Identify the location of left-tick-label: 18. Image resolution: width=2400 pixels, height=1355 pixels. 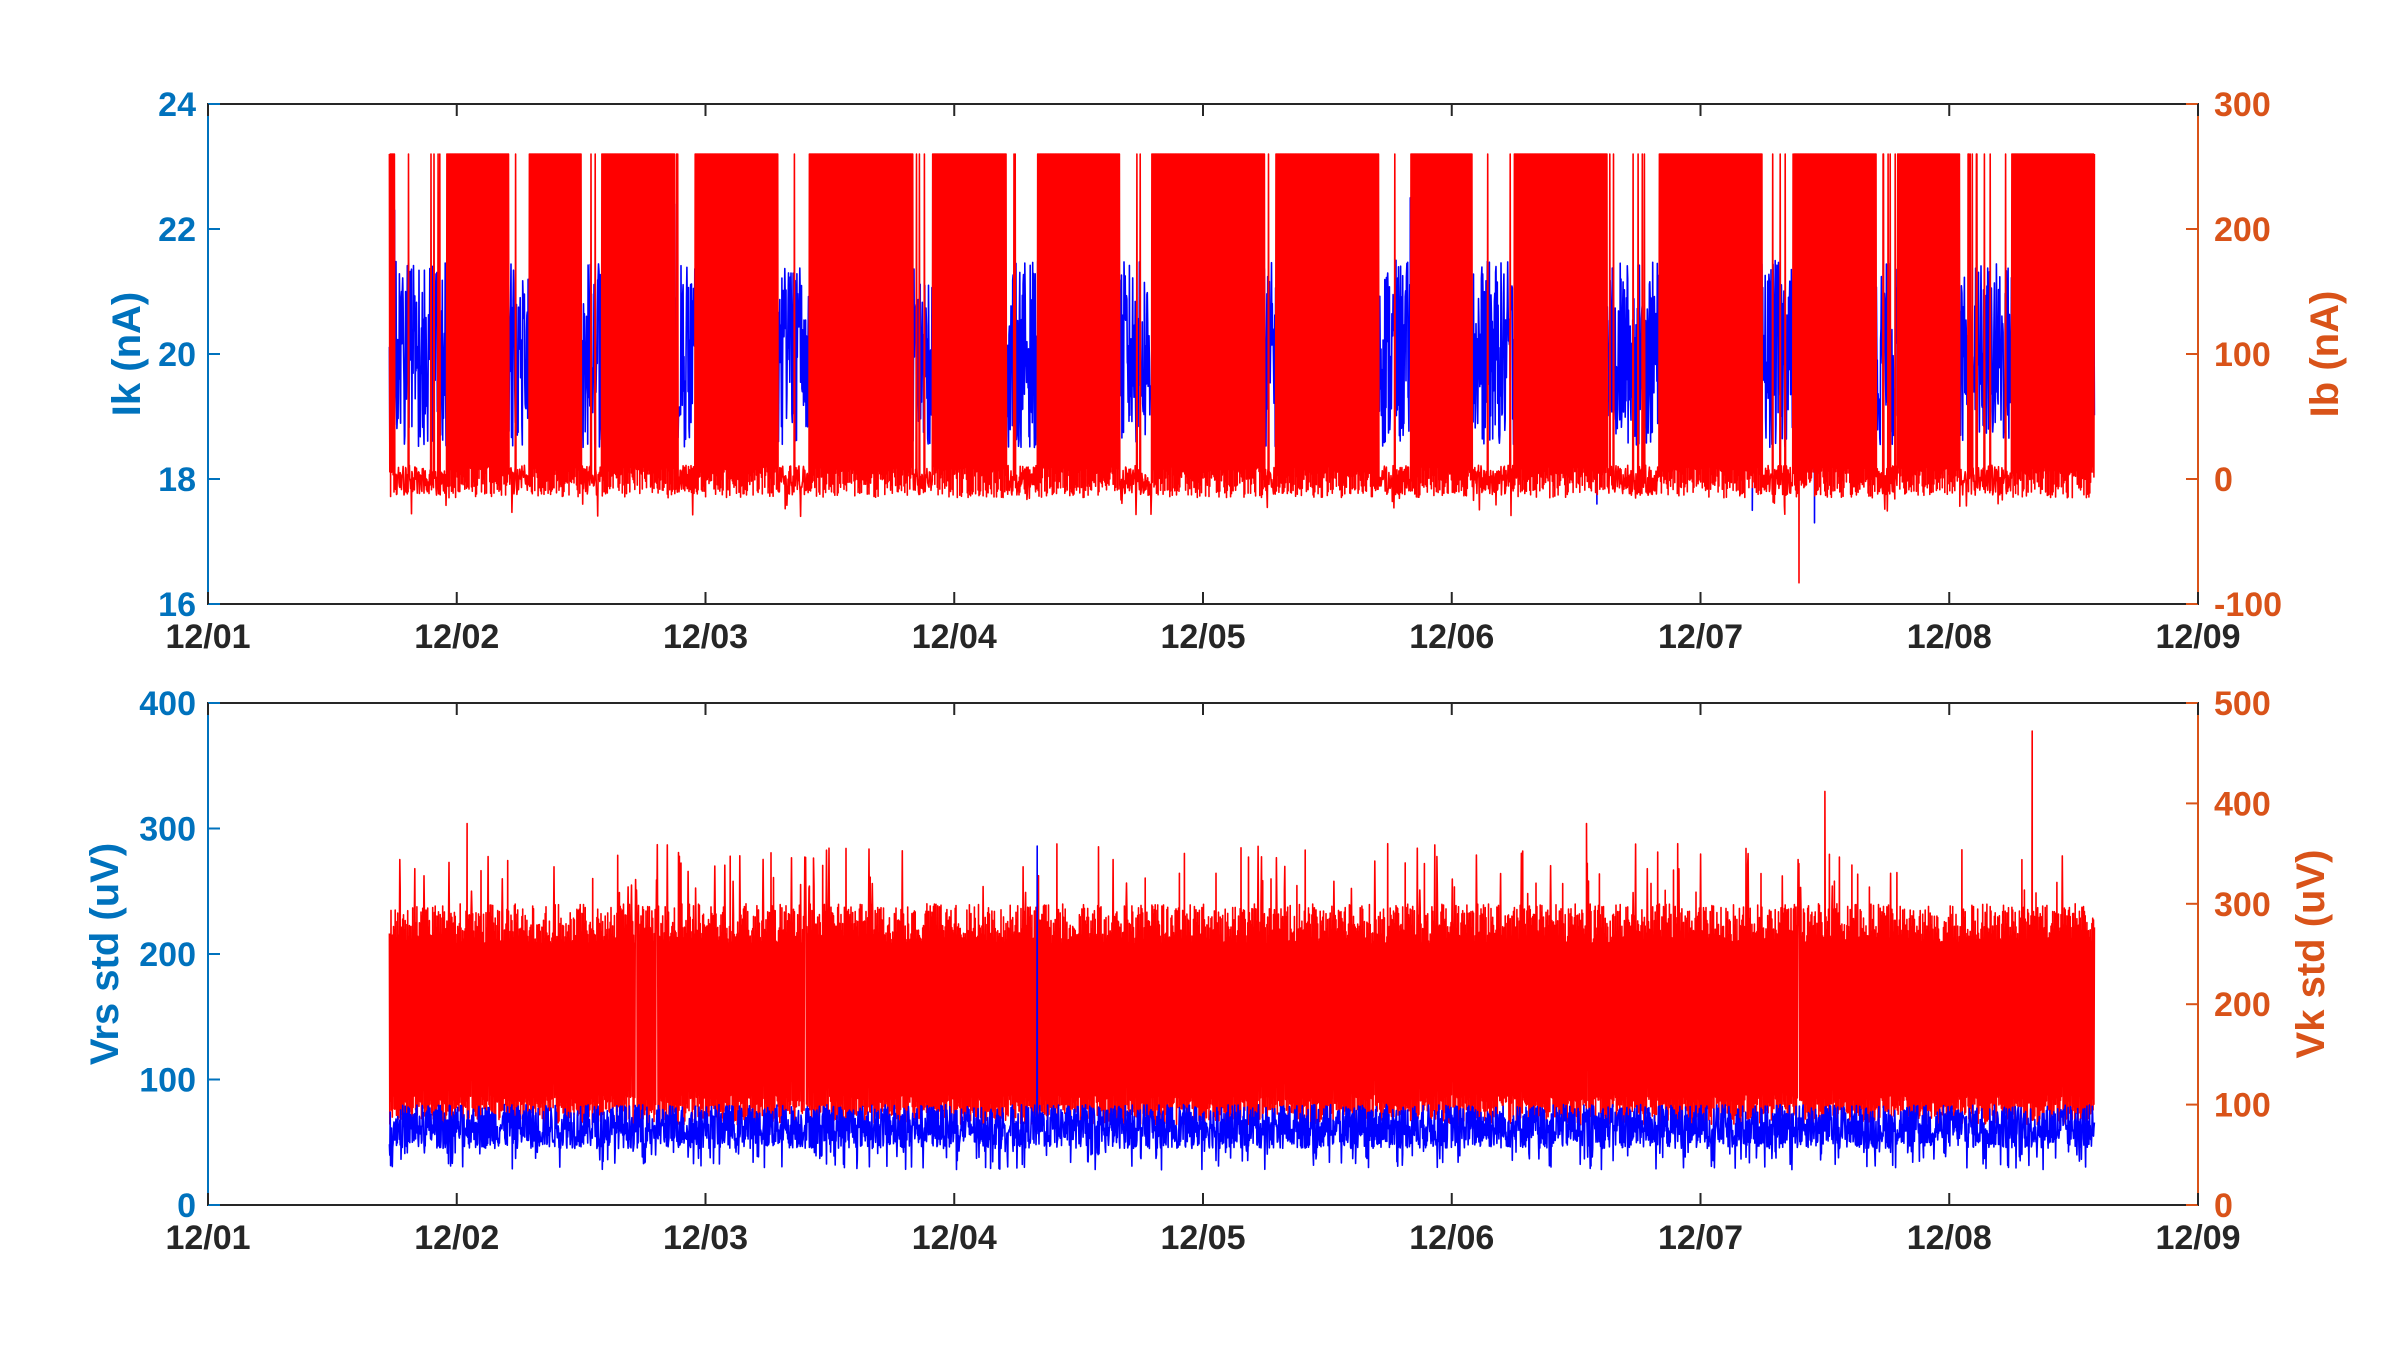
(177, 480).